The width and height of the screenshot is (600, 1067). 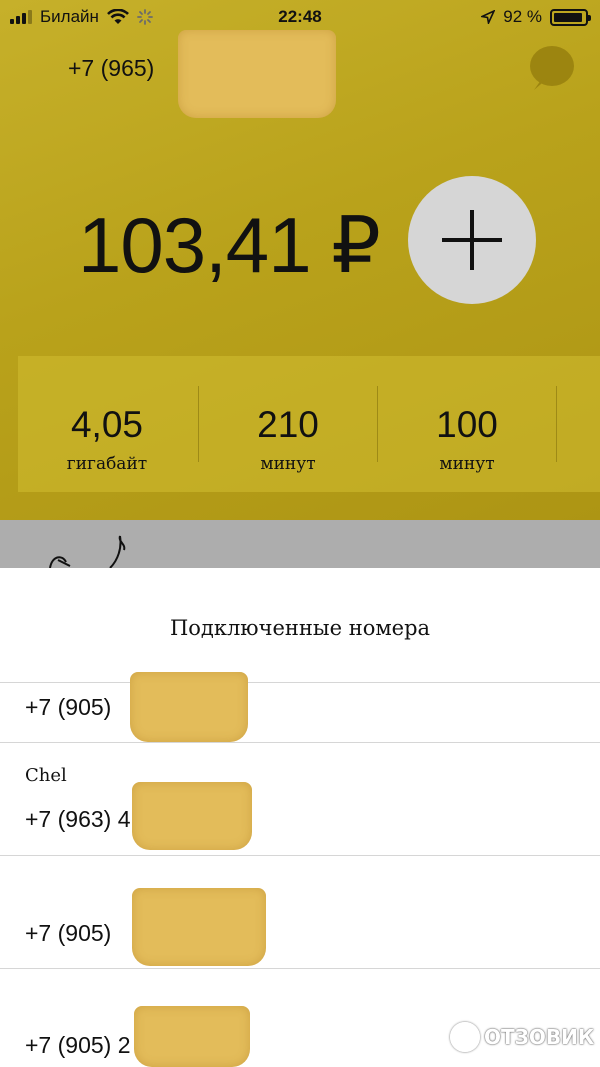 What do you see at coordinates (552, 66) in the screenshot?
I see `chat-bubble-icon` at bounding box center [552, 66].